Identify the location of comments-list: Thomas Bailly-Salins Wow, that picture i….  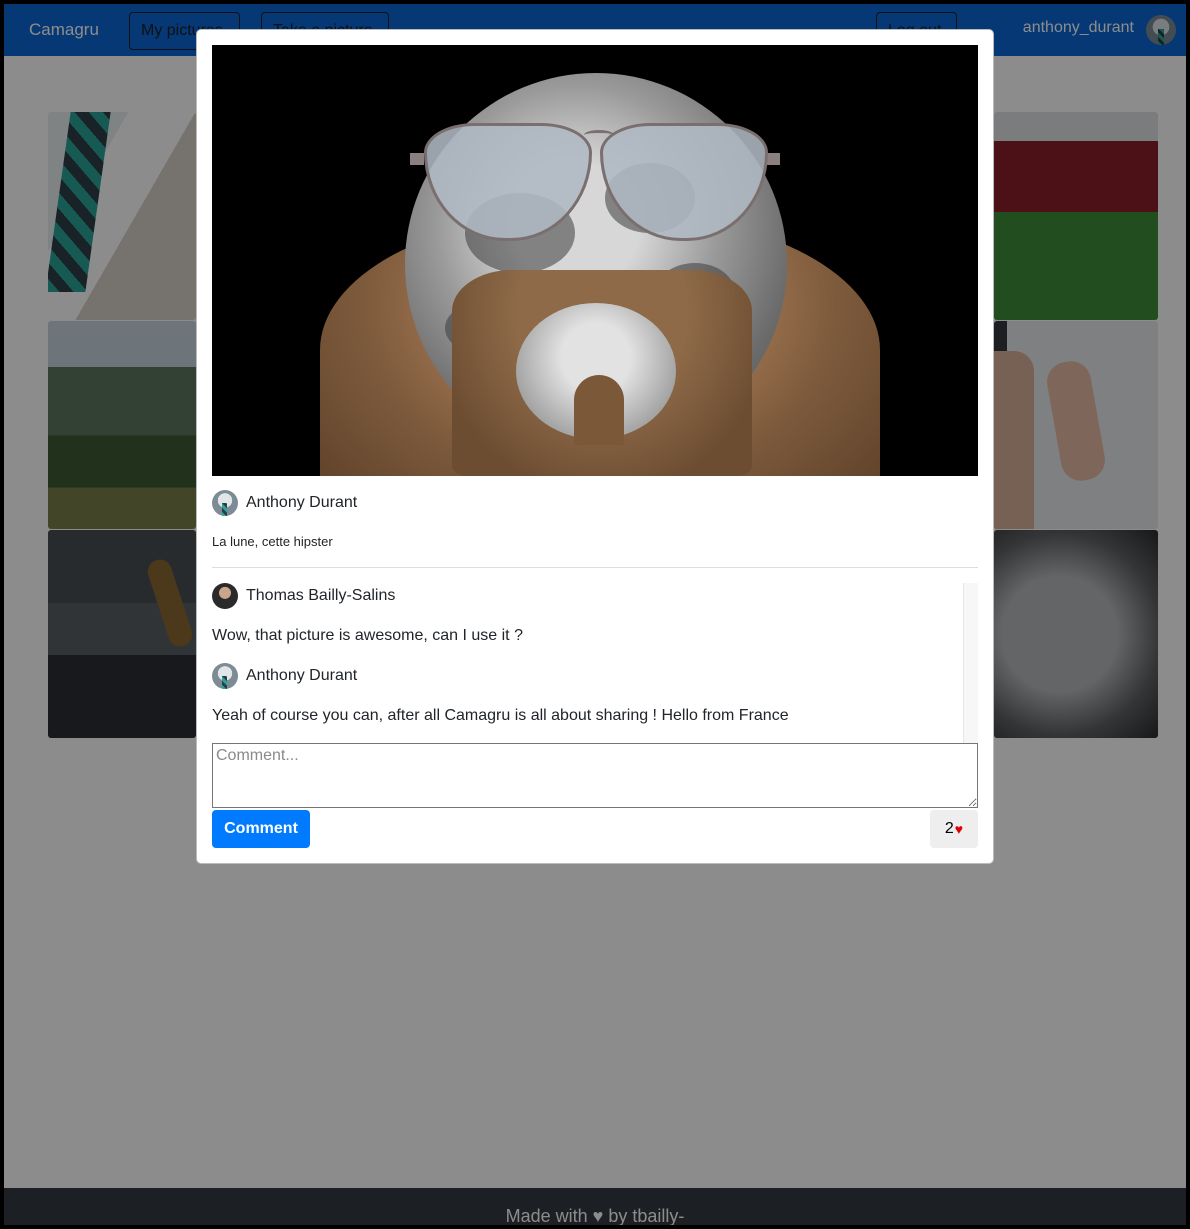
(595, 663).